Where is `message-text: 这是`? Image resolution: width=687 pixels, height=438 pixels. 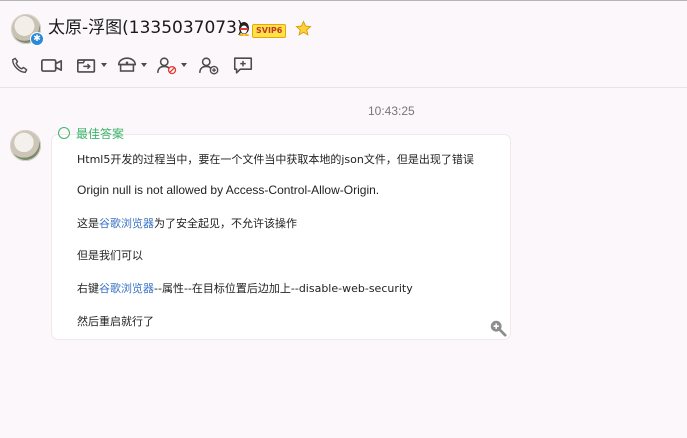
message-text: 这是 is located at coordinates (88, 223).